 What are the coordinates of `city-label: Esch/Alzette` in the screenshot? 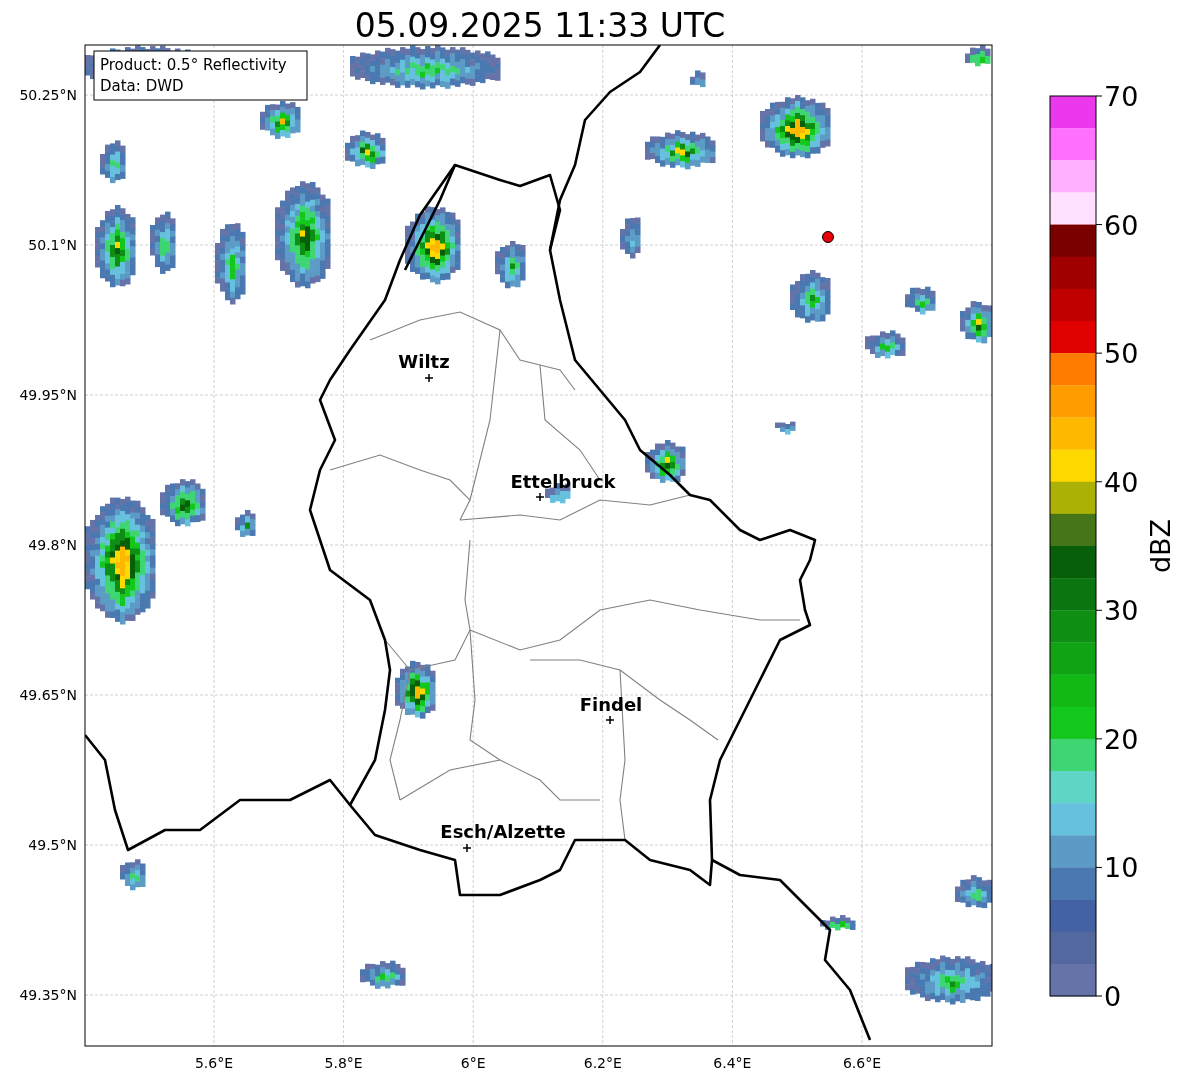 It's located at (503, 831).